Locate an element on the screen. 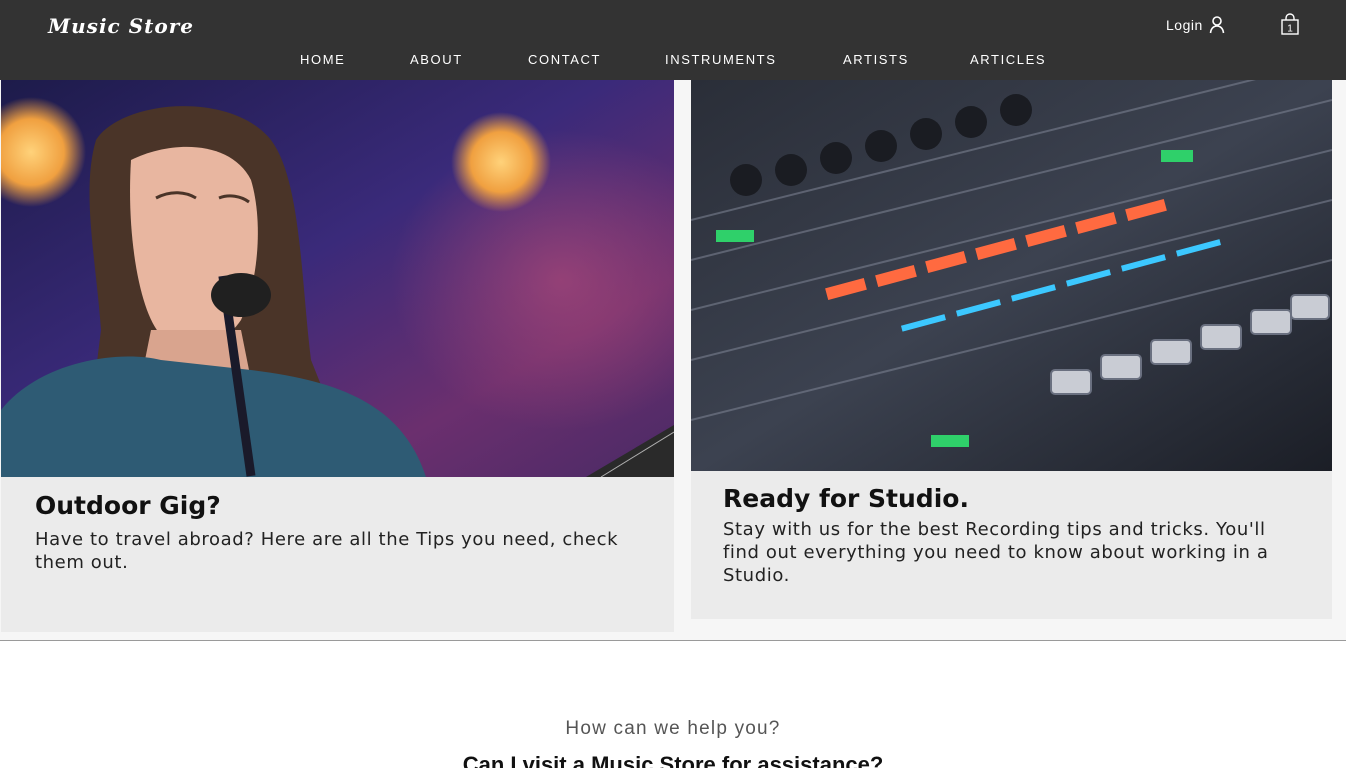  login-link: Login is located at coordinates (1195, 25).